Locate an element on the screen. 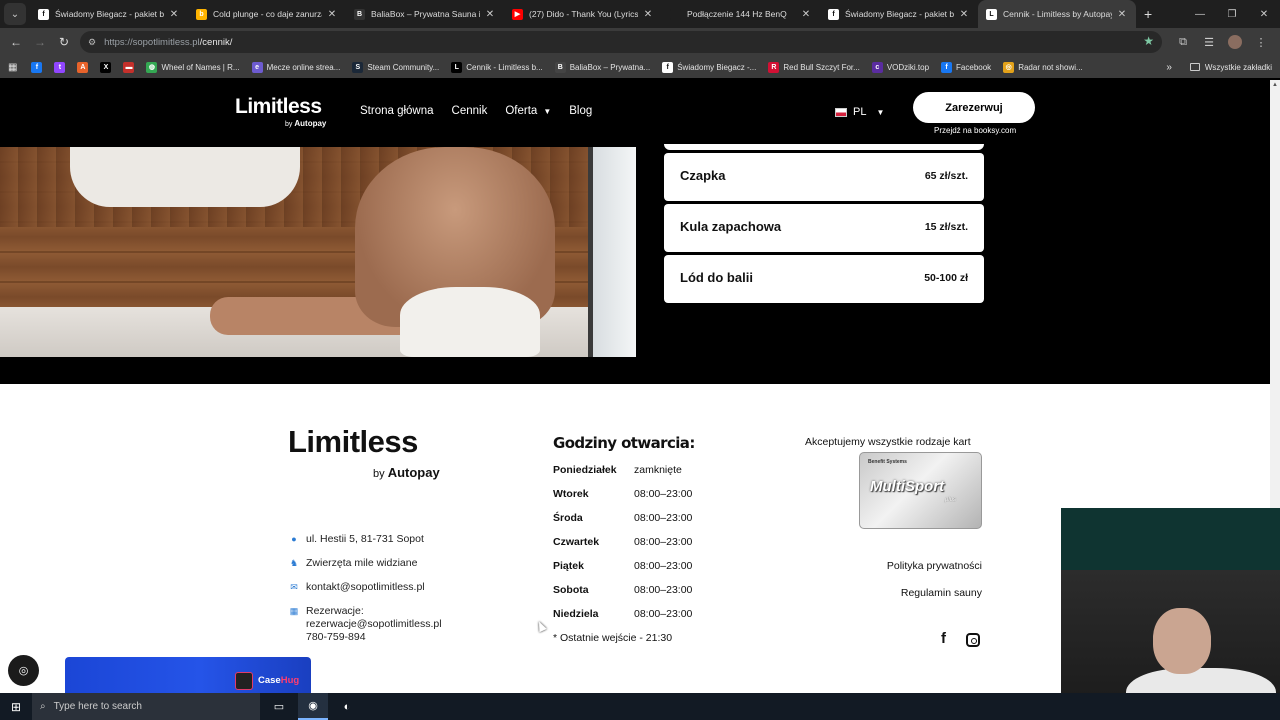 This screenshot has height=720, width=1280. privacy-policy-link: Polityka prywatności is located at coordinates (934, 566).